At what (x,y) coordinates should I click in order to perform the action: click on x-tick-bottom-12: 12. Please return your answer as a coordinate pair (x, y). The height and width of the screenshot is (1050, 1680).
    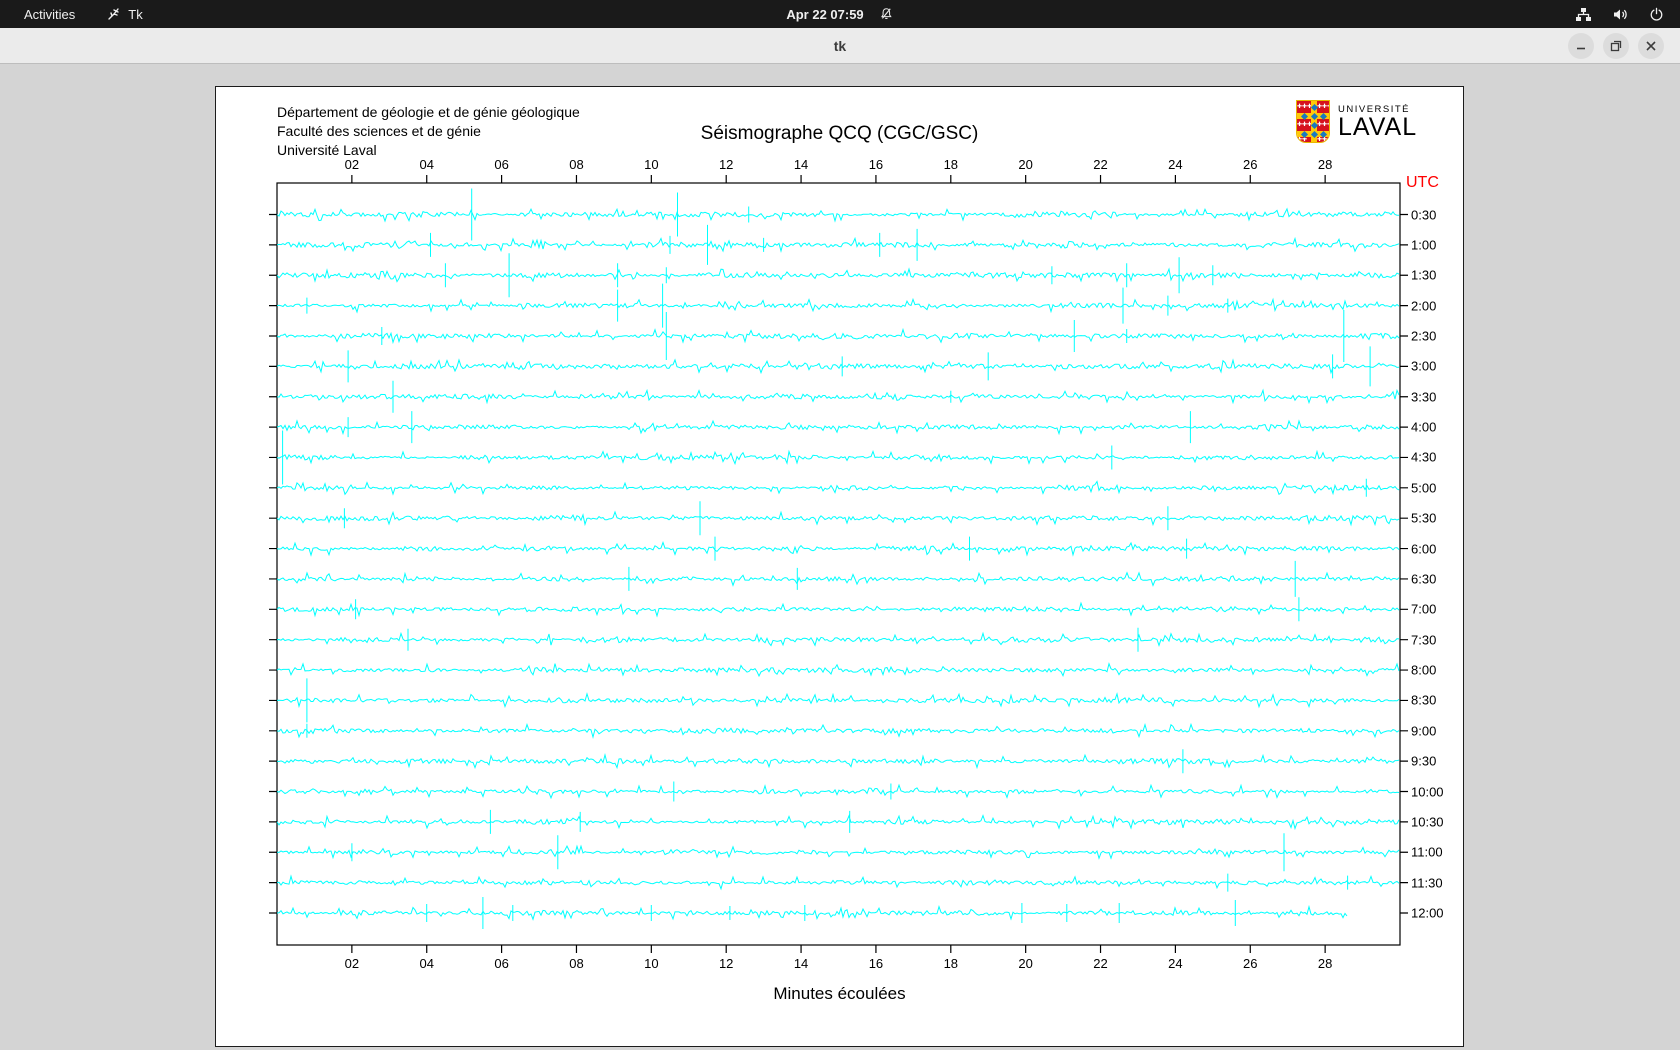
    Looking at the image, I should click on (726, 963).